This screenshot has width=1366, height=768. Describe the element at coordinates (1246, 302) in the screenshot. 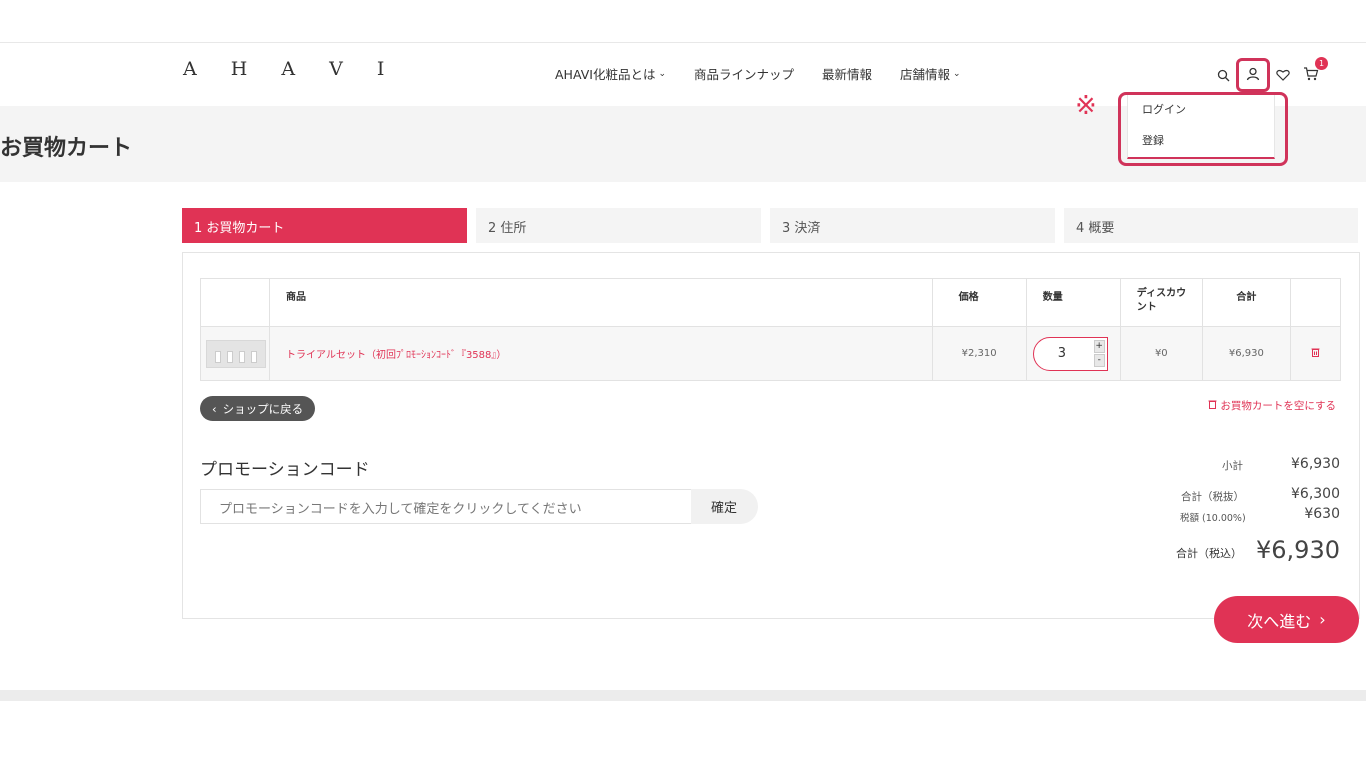

I see `total-header: 合計` at that location.